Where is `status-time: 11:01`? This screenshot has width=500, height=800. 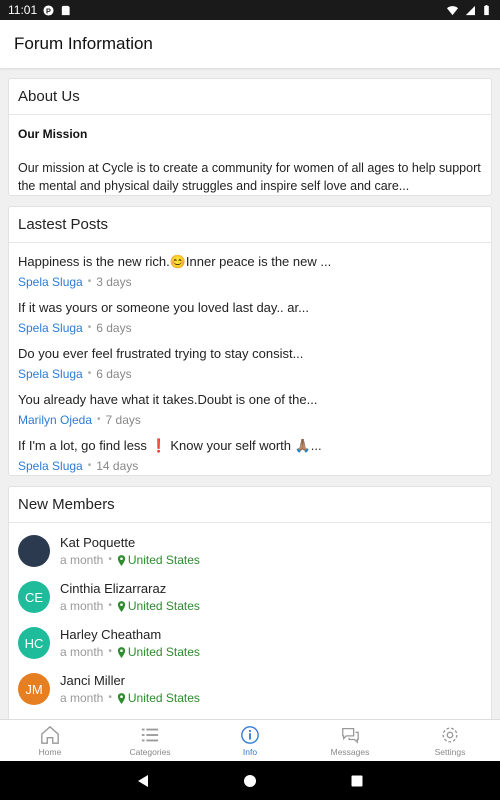
status-time: 11:01 is located at coordinates (23, 10).